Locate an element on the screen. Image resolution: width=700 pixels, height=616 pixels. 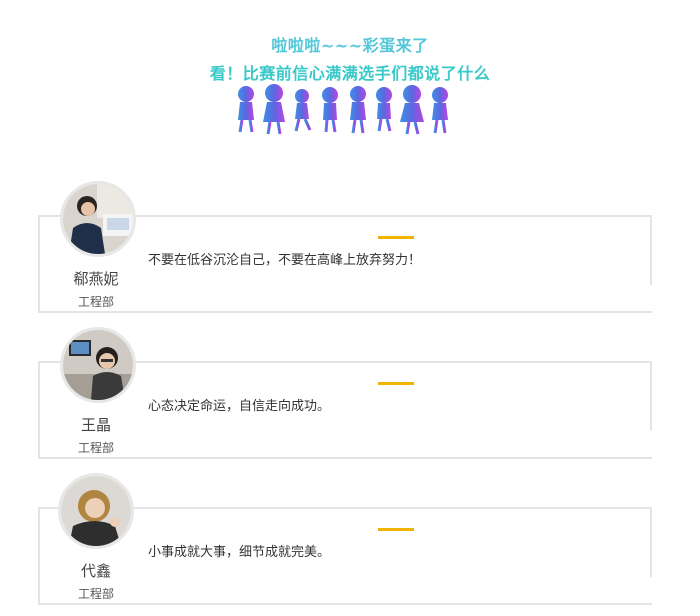
profile-name: 郗燕妮 is located at coordinates (96, 279).